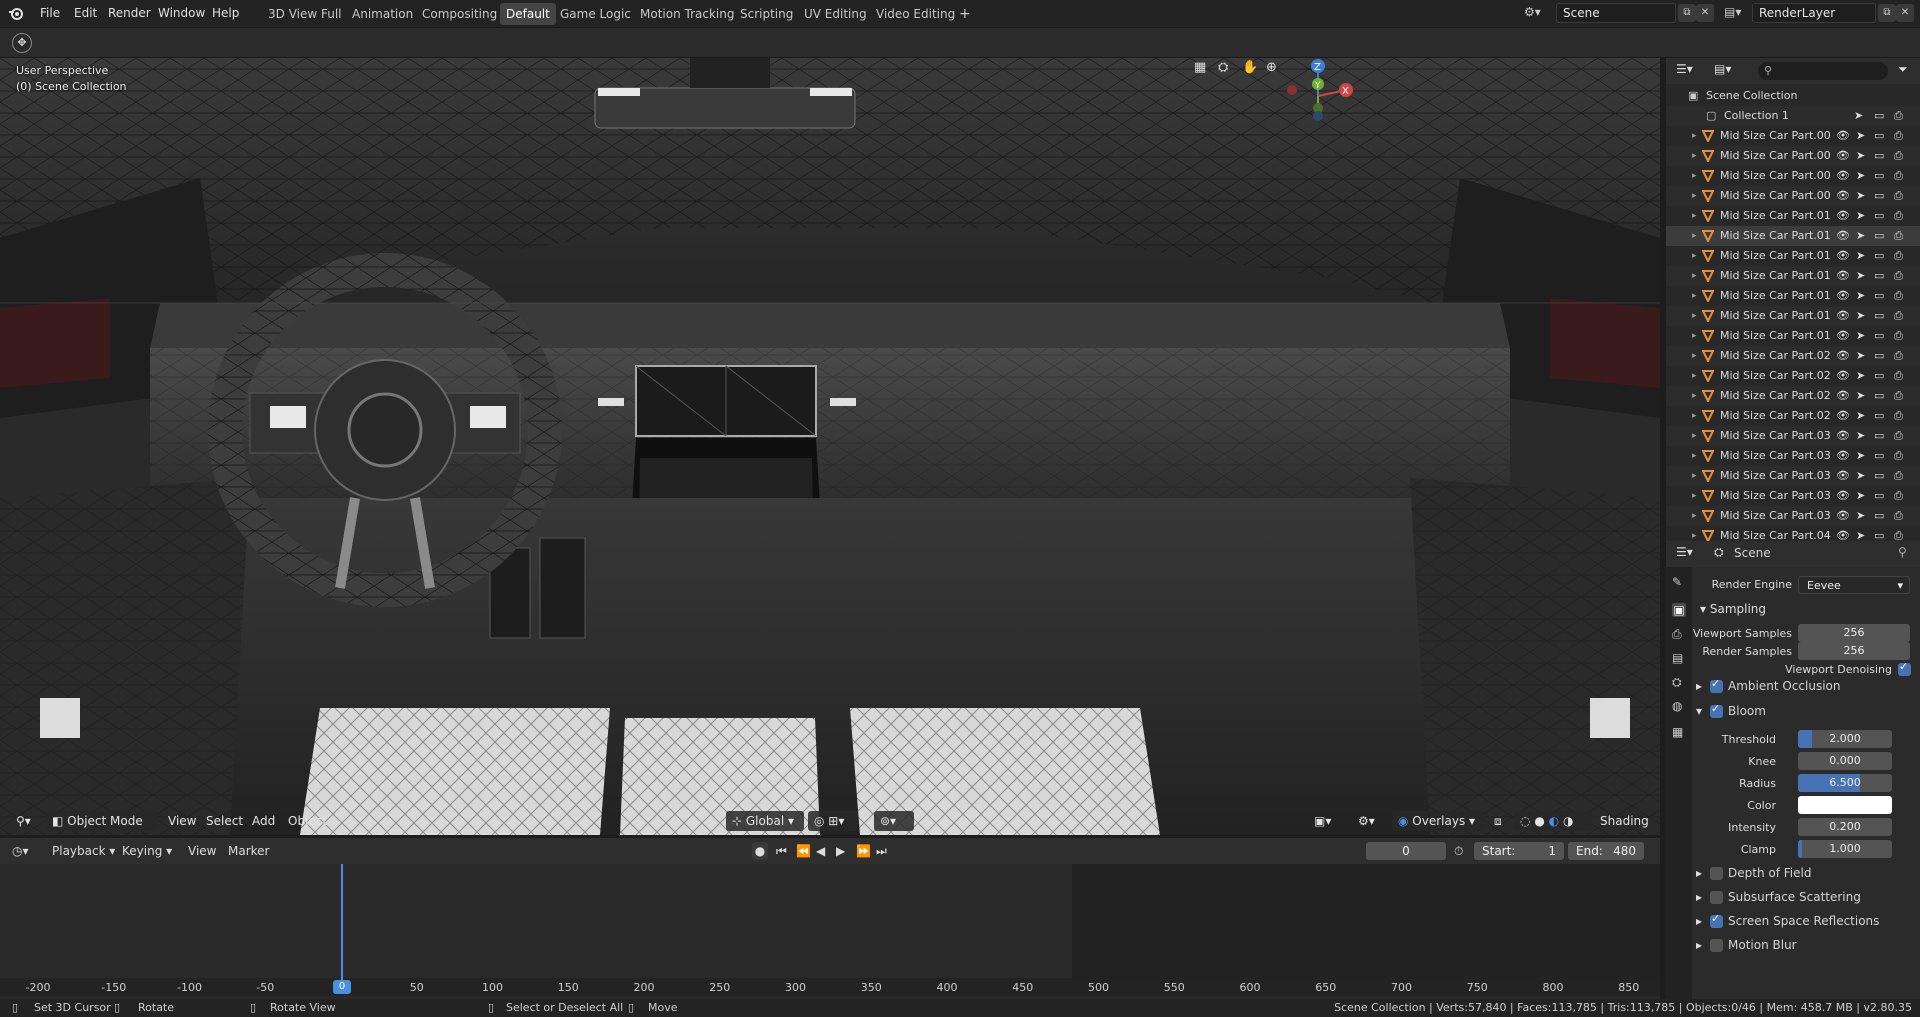 Image resolution: width=1920 pixels, height=1017 pixels. I want to click on filter-icon: ⏷, so click(1903, 69).